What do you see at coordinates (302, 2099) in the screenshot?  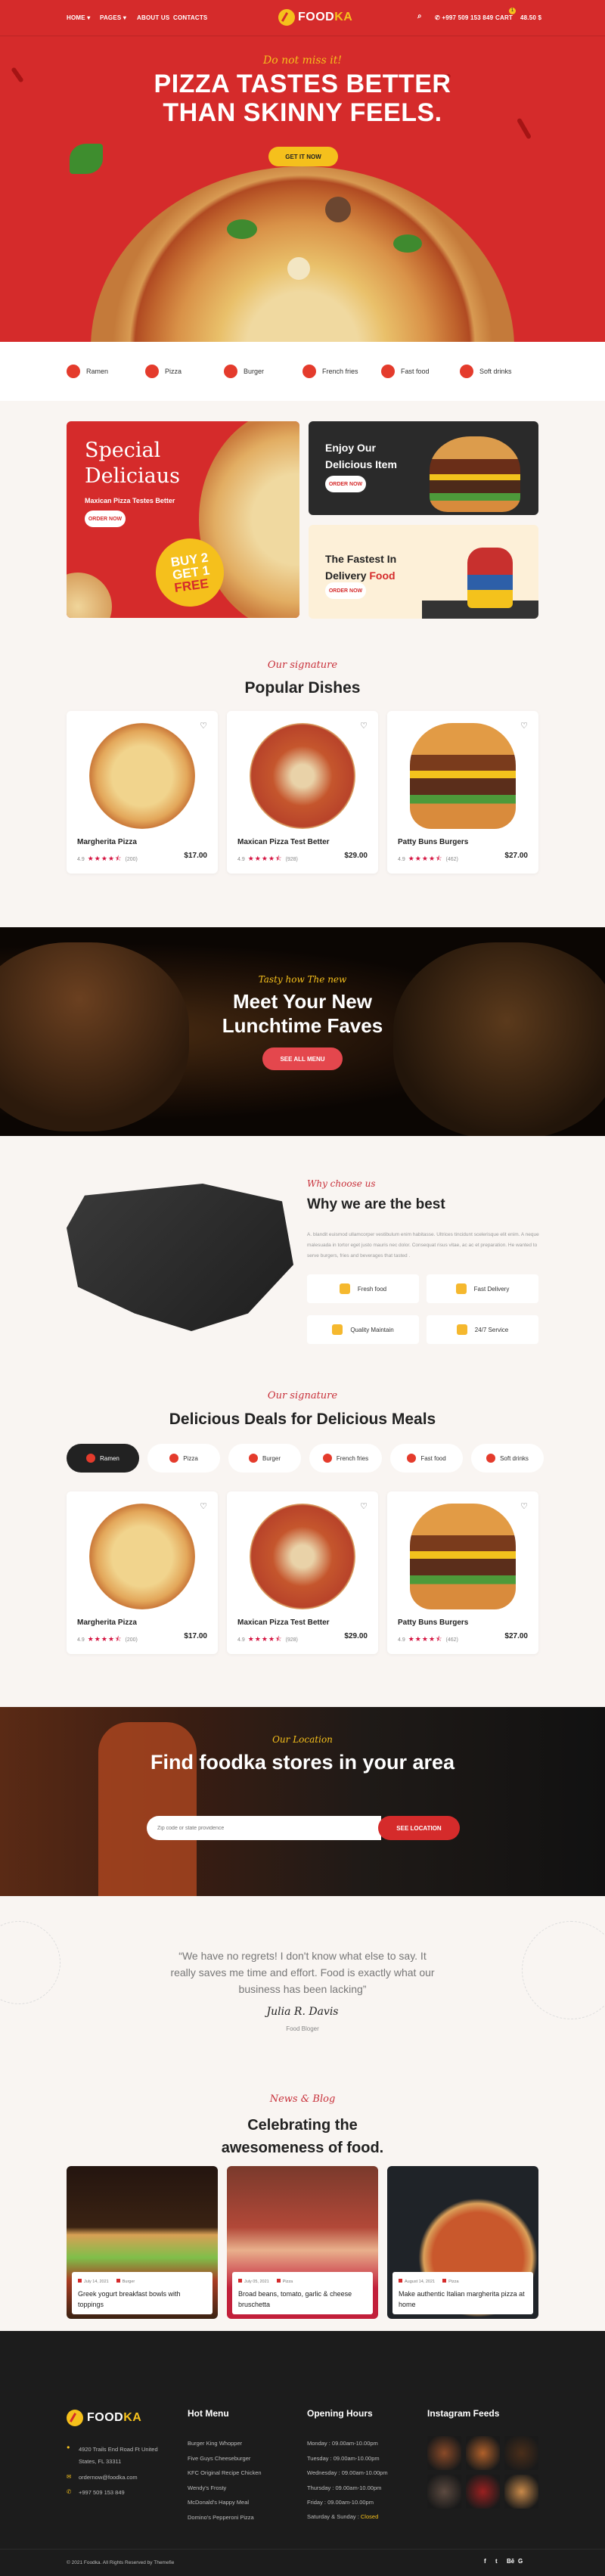 I see `blog-kicker: News & Blog` at bounding box center [302, 2099].